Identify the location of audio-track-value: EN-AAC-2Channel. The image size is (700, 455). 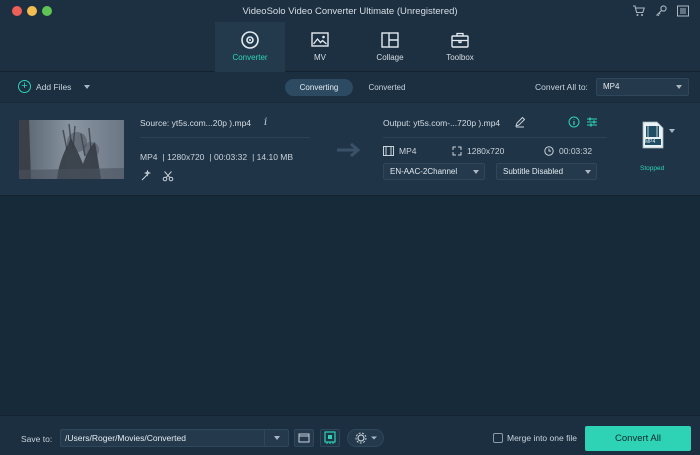
(424, 171).